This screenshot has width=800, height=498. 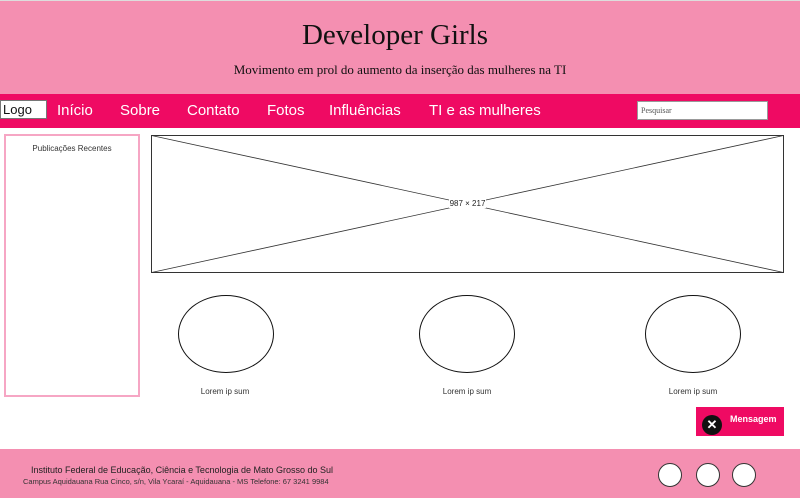 I want to click on site-title: Developer Girls, so click(x=395, y=35).